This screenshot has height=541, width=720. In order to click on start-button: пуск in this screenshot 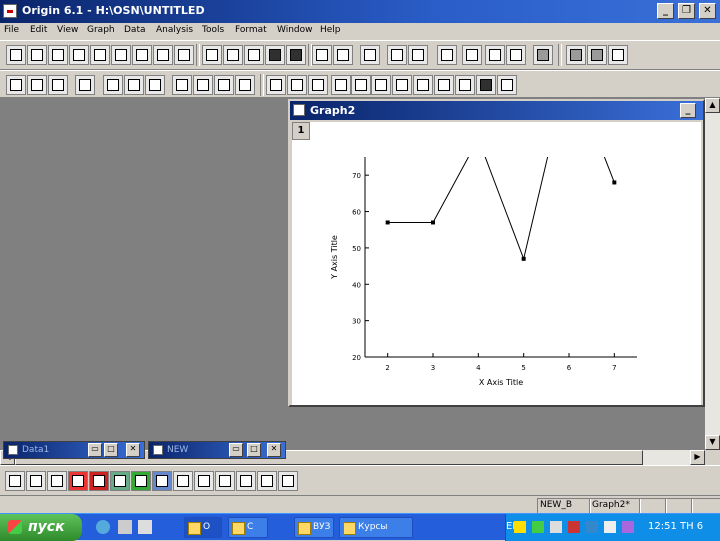, I will do `click(41, 527)`.